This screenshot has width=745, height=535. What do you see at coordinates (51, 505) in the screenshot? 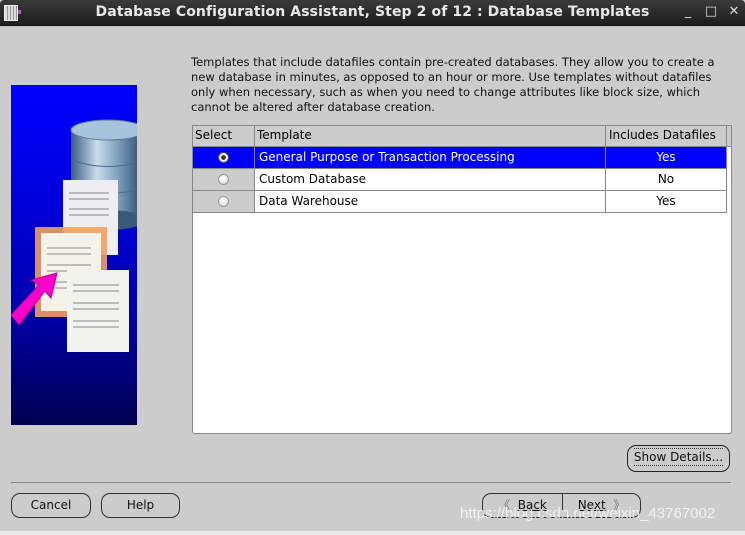
I see `cancel-button: Cancel` at bounding box center [51, 505].